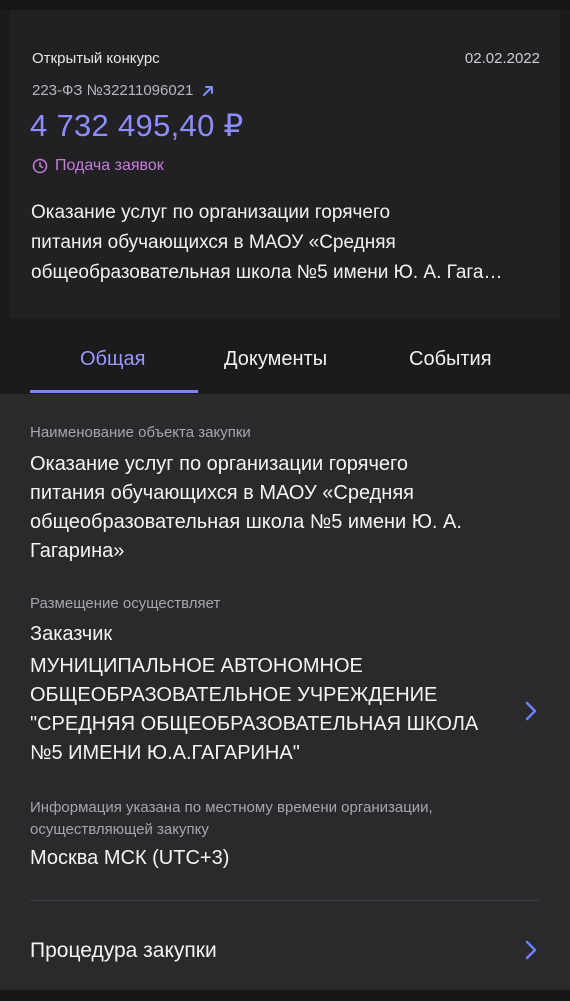 The image size is (570, 1001). Describe the element at coordinates (96, 58) in the screenshot. I see `tender-type: Открытый конкурс` at that location.